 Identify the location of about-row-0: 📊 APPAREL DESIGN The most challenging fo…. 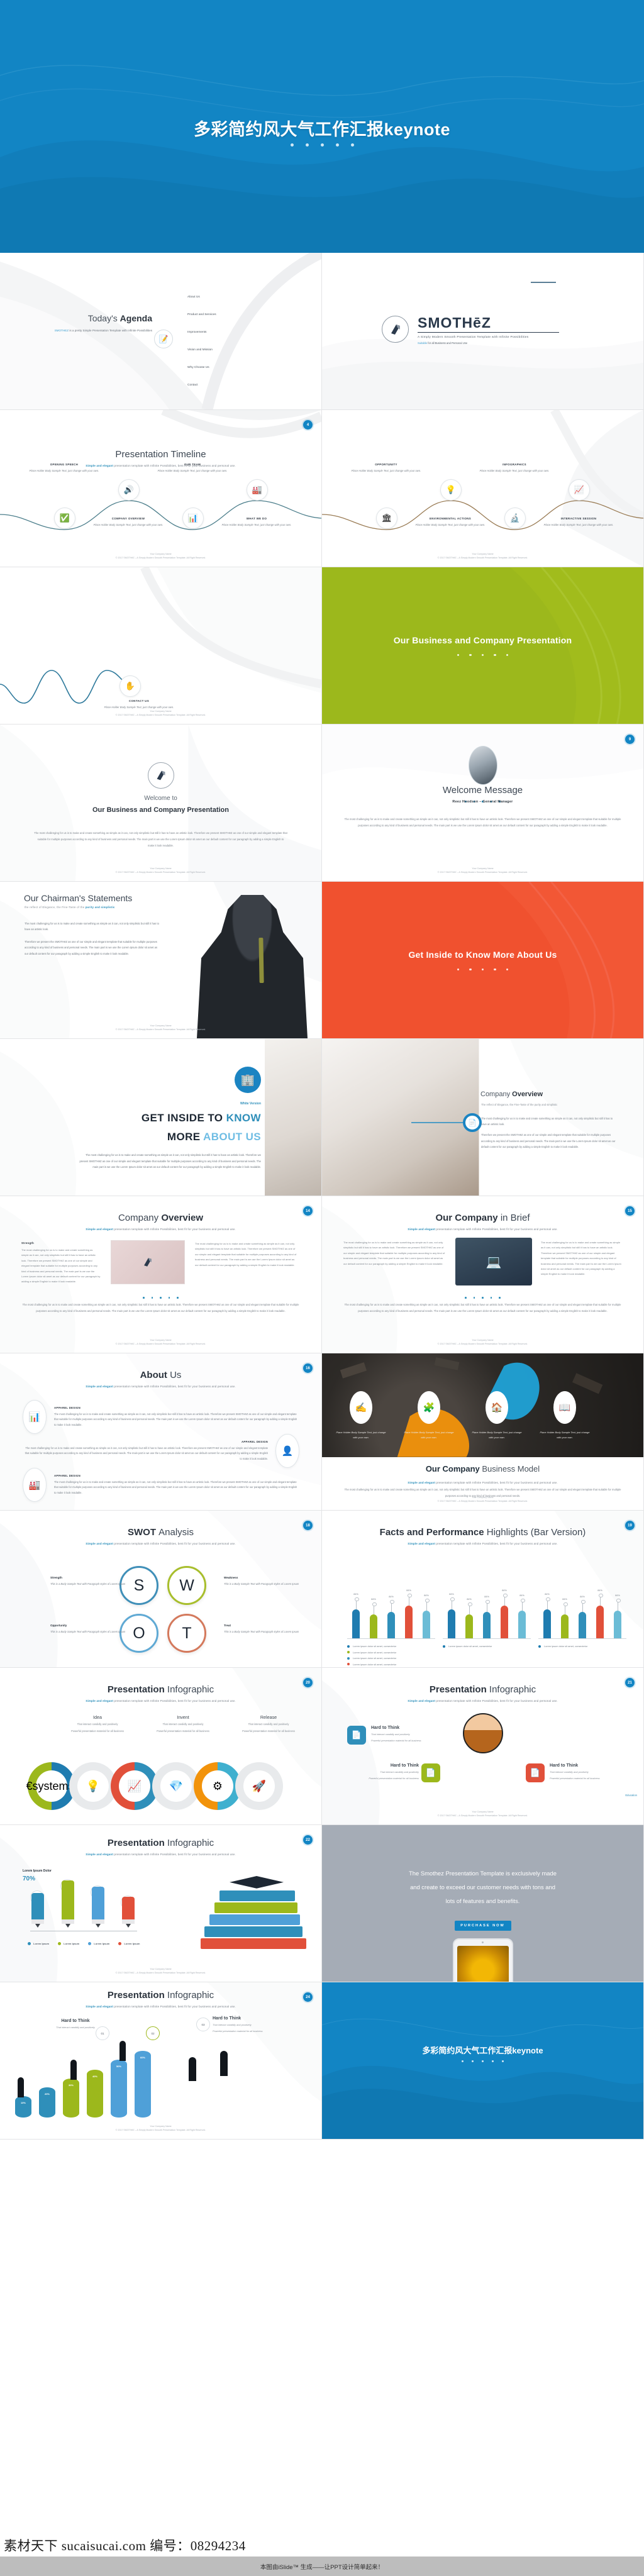
(161, 1417).